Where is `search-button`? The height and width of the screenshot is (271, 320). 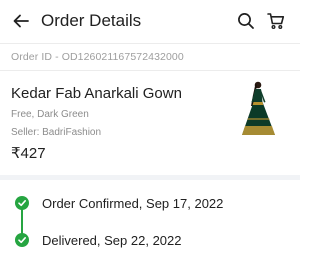
search-button is located at coordinates (246, 21).